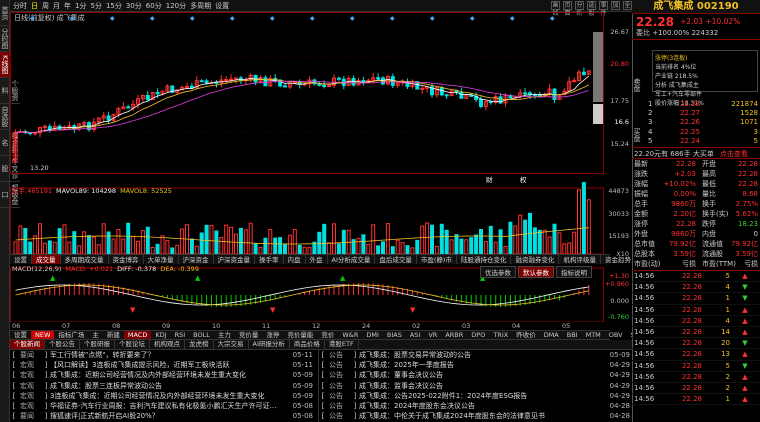  I want to click on news-title: 成飞集成：公告2025-022附件1：2024年度ESG报告, so click(480, 396).